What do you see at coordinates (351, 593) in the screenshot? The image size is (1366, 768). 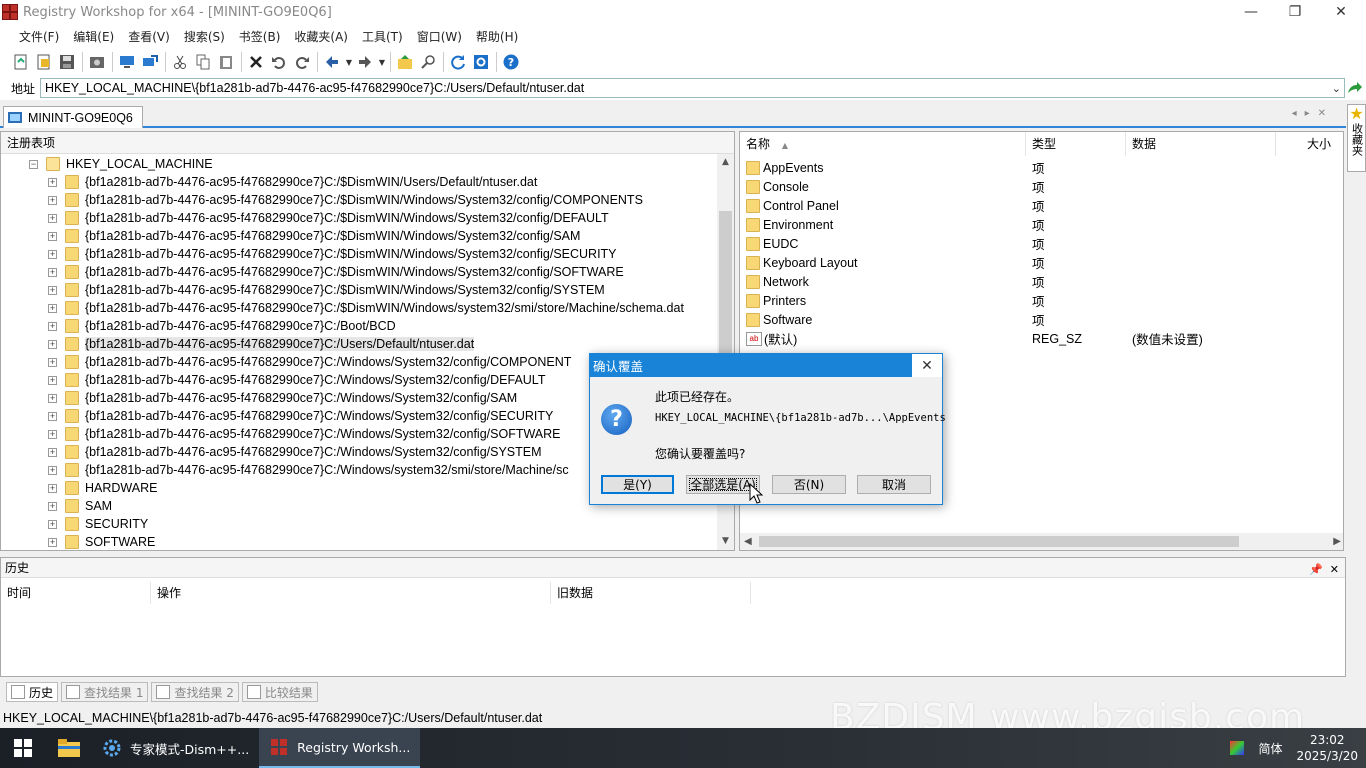 I see `column-action: 操作` at bounding box center [351, 593].